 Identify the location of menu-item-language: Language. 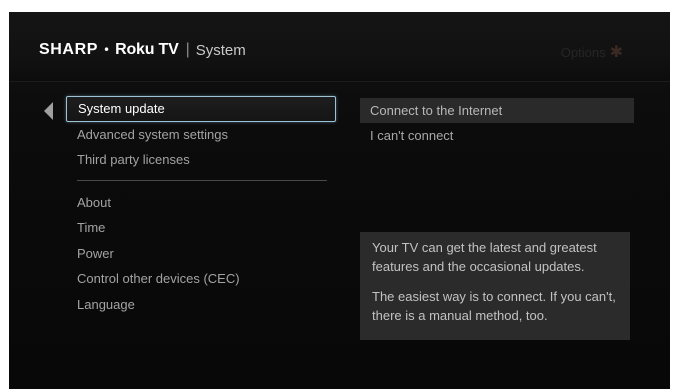
(201, 305).